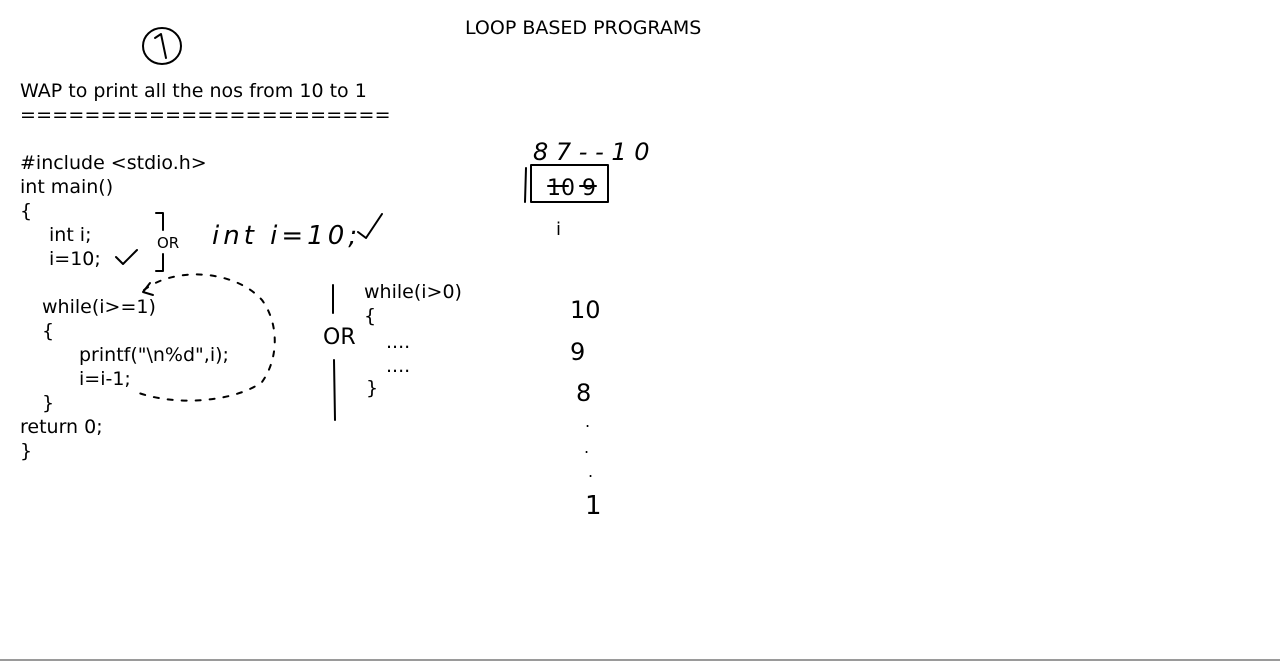  What do you see at coordinates (26, 211) in the screenshot?
I see `code-line-open-brace: {` at bounding box center [26, 211].